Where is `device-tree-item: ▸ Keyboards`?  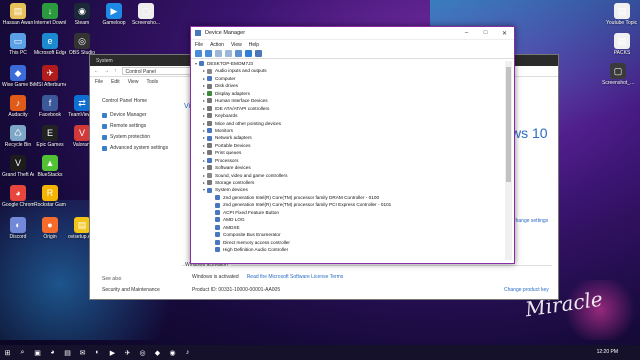 device-tree-item: ▸ Keyboards is located at coordinates (348, 115).